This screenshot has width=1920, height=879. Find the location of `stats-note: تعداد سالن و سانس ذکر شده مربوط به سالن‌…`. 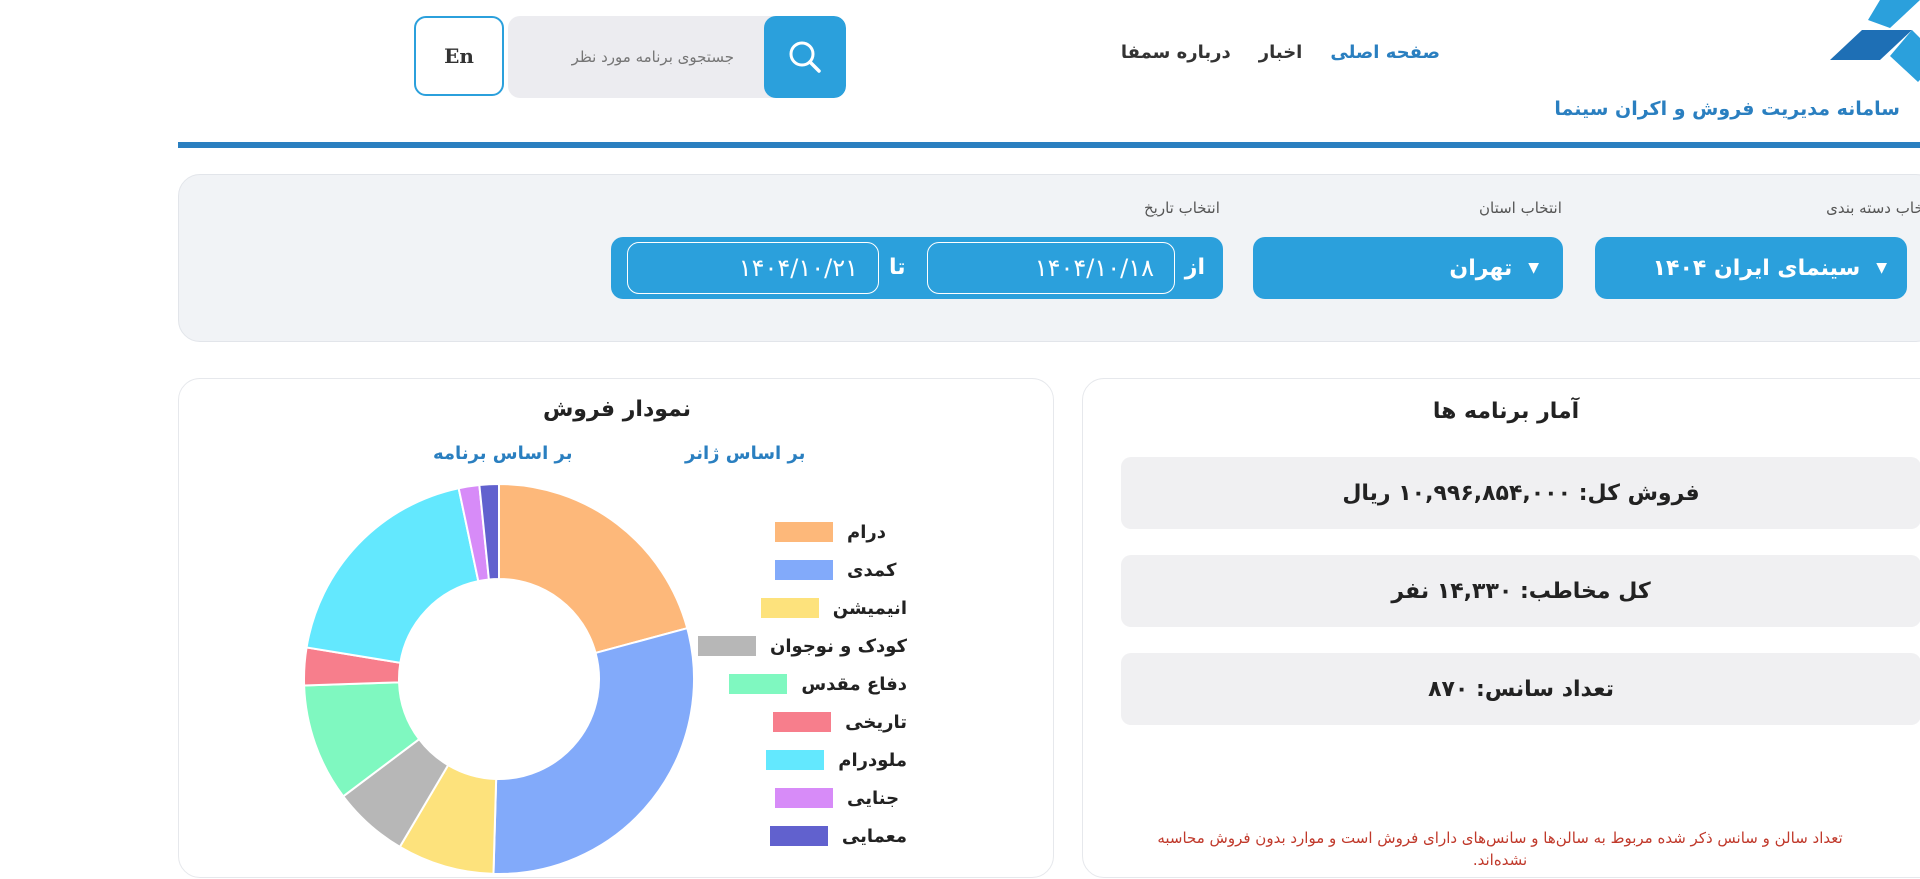

stats-note: تعداد سالن و سانس ذکر شده مربوط به سالن‌… is located at coordinates (1500, 849).